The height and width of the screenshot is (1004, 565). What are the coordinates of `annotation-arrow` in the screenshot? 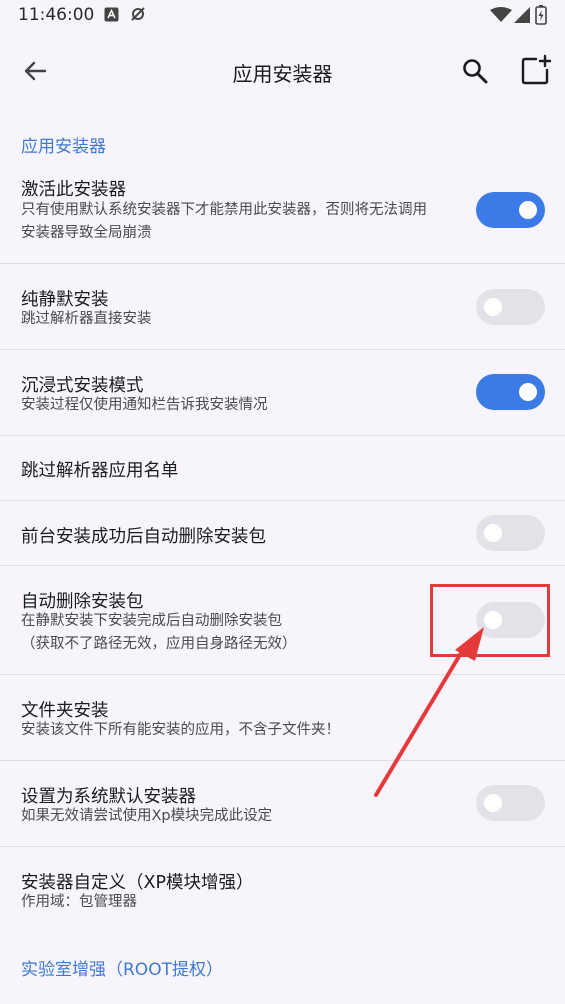 It's located at (429, 712).